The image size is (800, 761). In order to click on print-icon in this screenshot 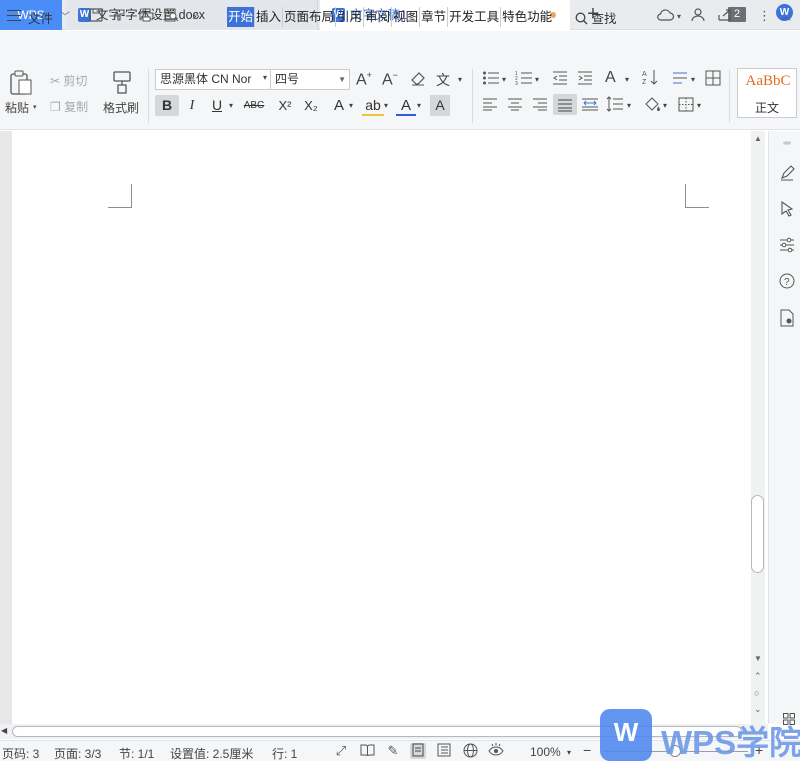, I will do `click(146, 16)`.